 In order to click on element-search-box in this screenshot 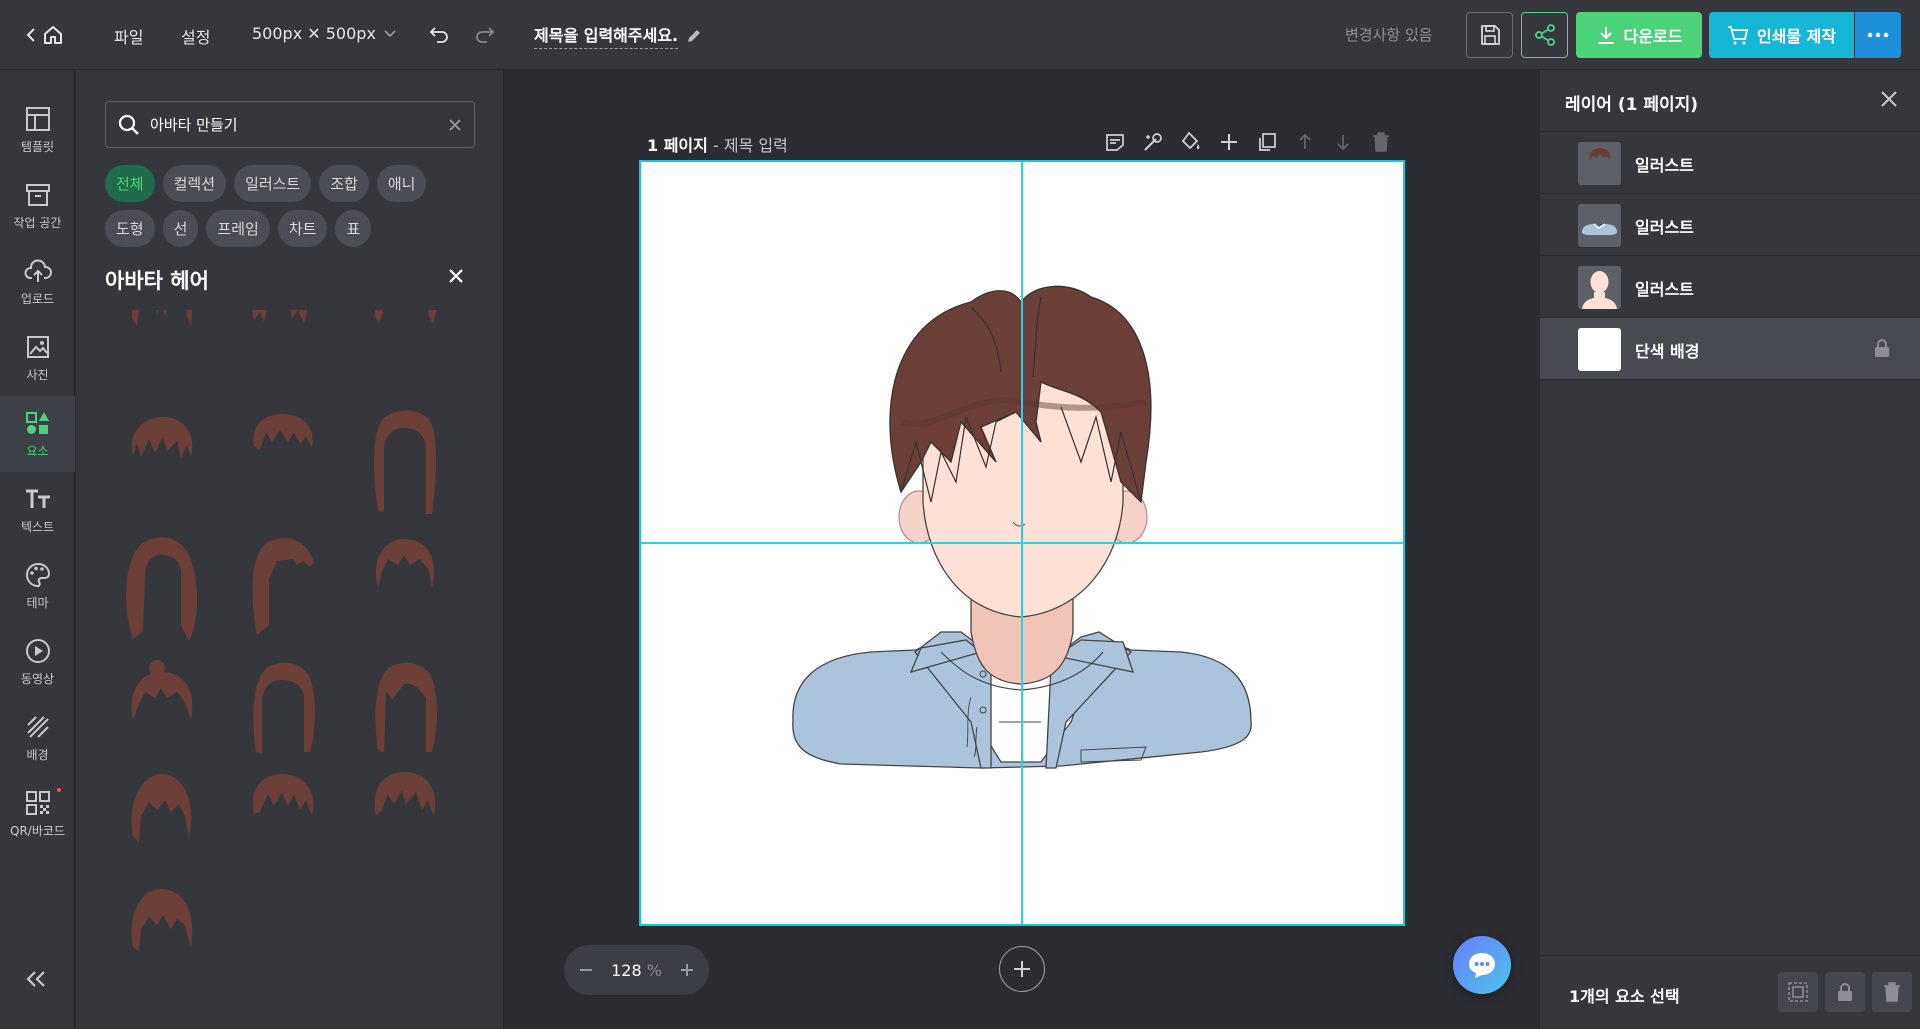, I will do `click(290, 124)`.